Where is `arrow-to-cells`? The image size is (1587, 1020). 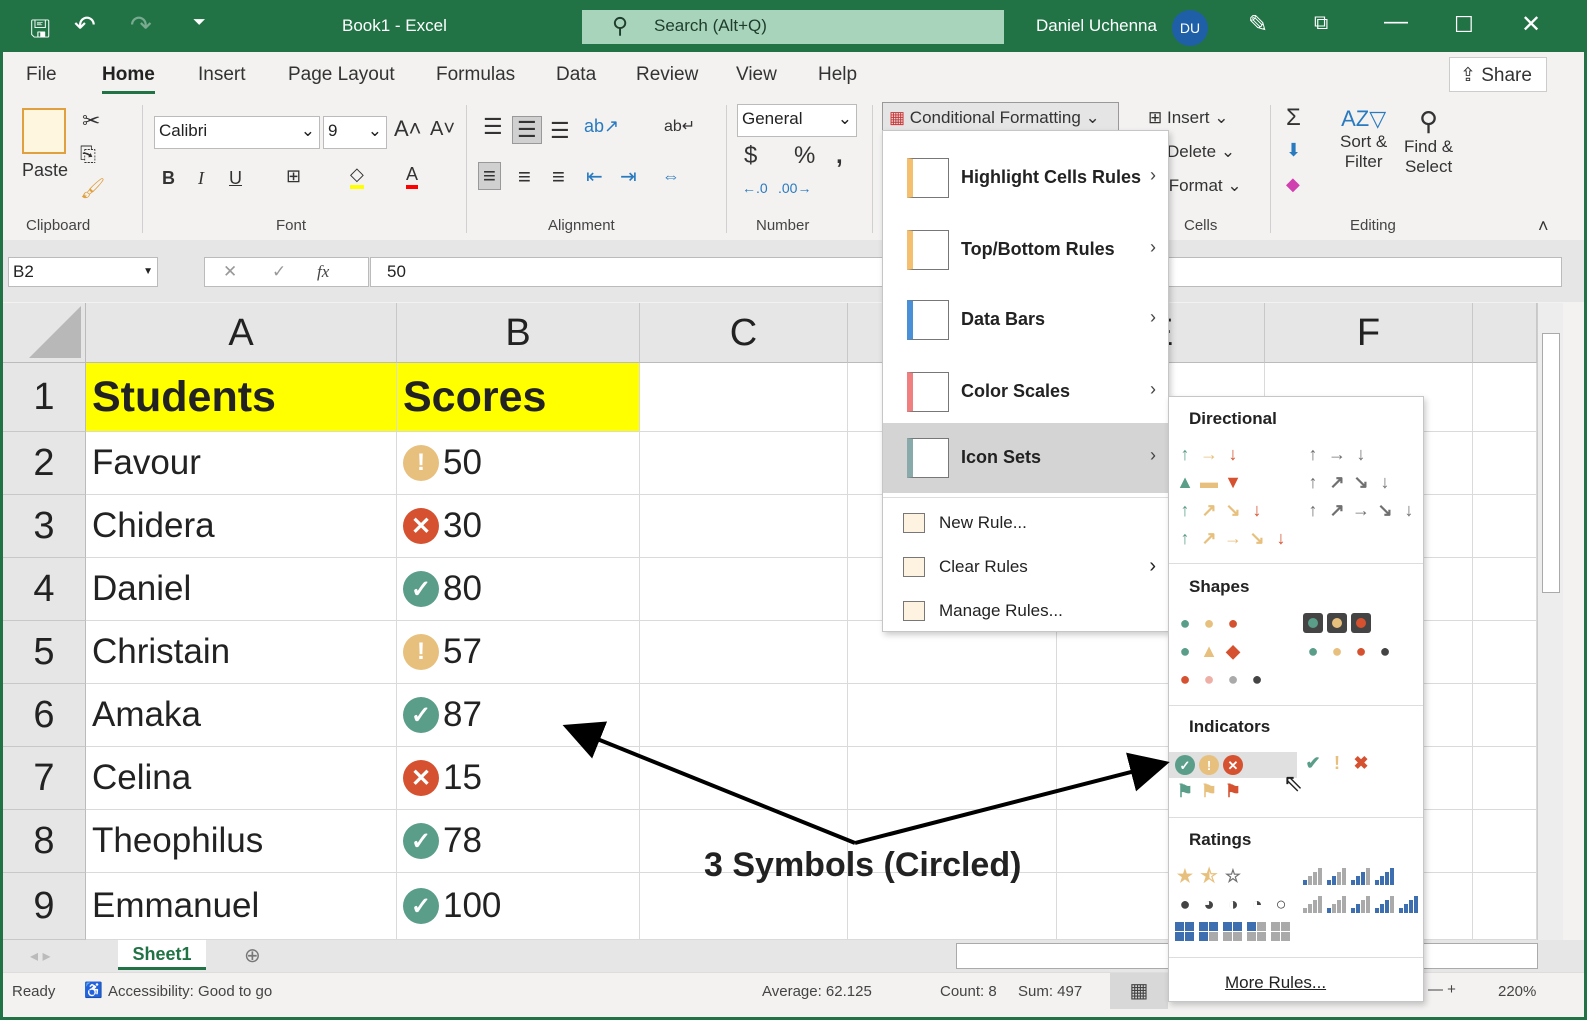 arrow-to-cells is located at coordinates (709, 783).